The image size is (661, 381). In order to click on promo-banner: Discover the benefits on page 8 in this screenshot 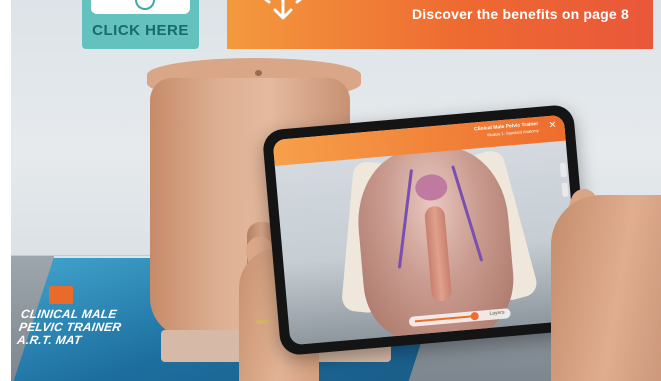, I will do `click(440, 24)`.